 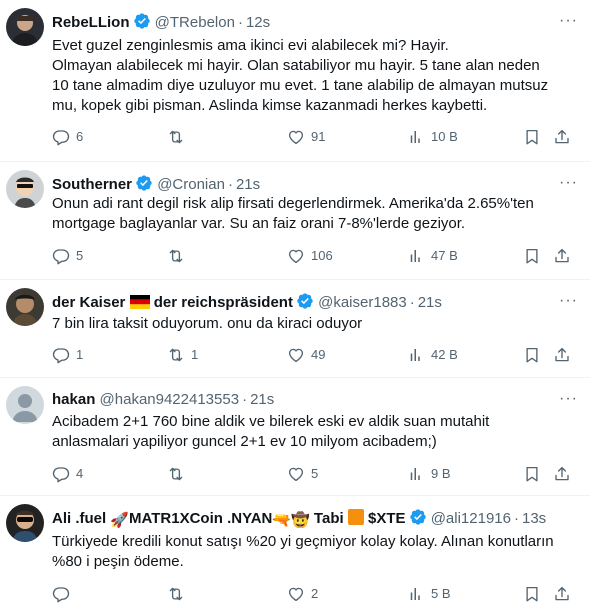 I want to click on action-bar: 6 91 10 B, so click(x=317, y=137).